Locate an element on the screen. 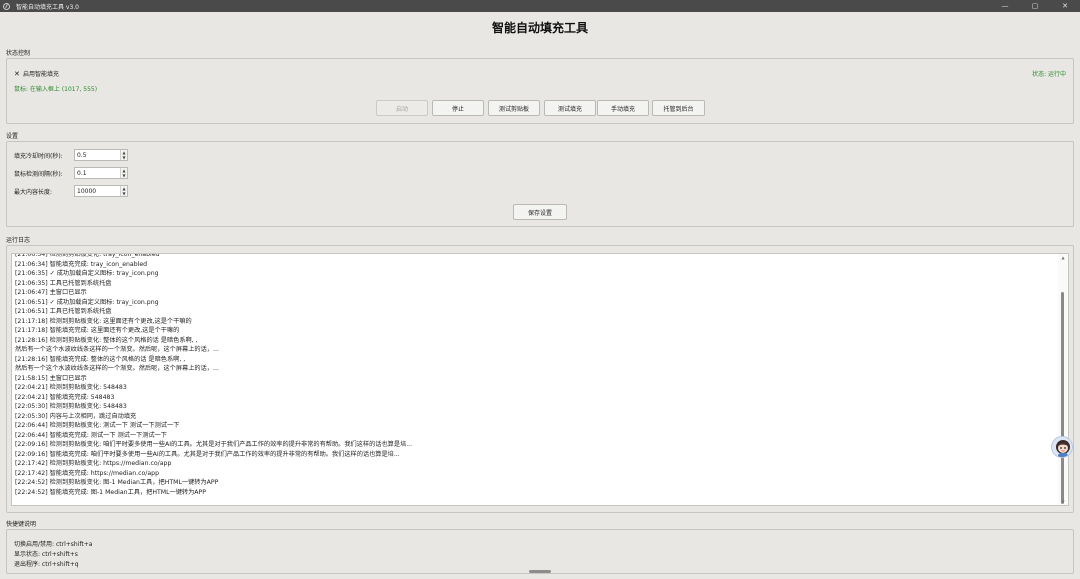 Image resolution: width=1080 pixels, height=579 pixels. log-line: [22:04:21] 智能填充完成: 548483 is located at coordinates (65, 397).